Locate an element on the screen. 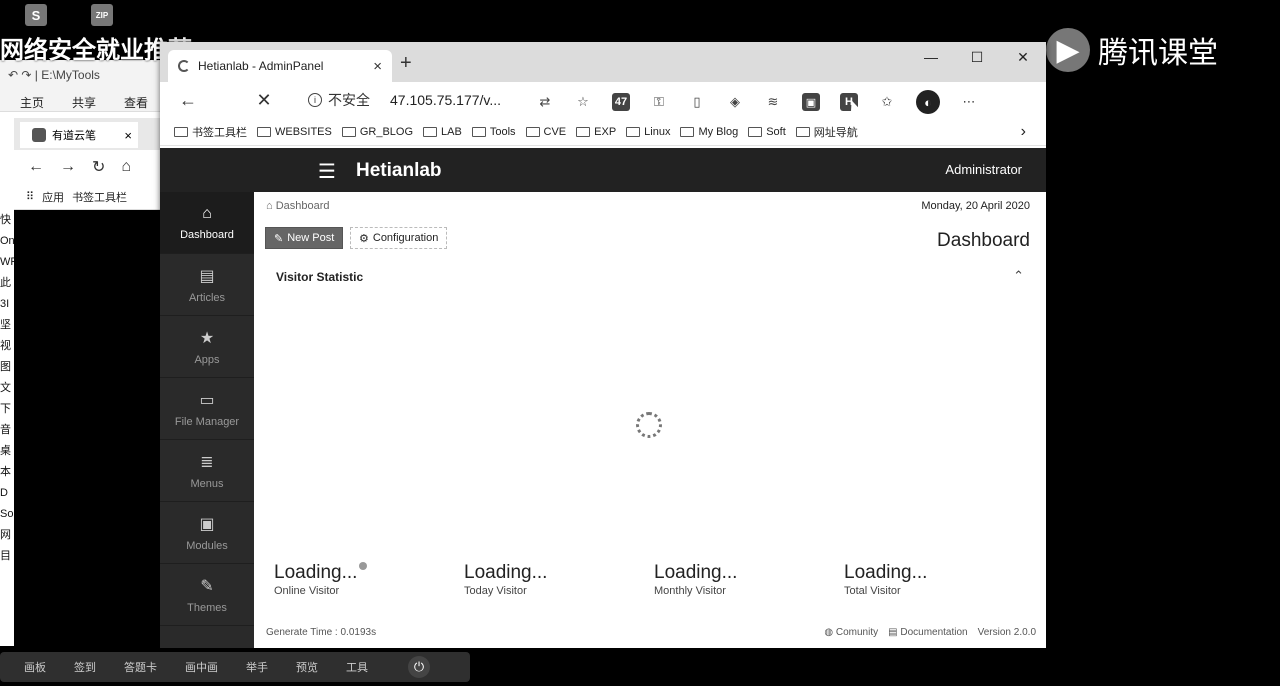 This screenshot has height=686, width=1280. bookmark-folder: My Blog is located at coordinates (709, 132).